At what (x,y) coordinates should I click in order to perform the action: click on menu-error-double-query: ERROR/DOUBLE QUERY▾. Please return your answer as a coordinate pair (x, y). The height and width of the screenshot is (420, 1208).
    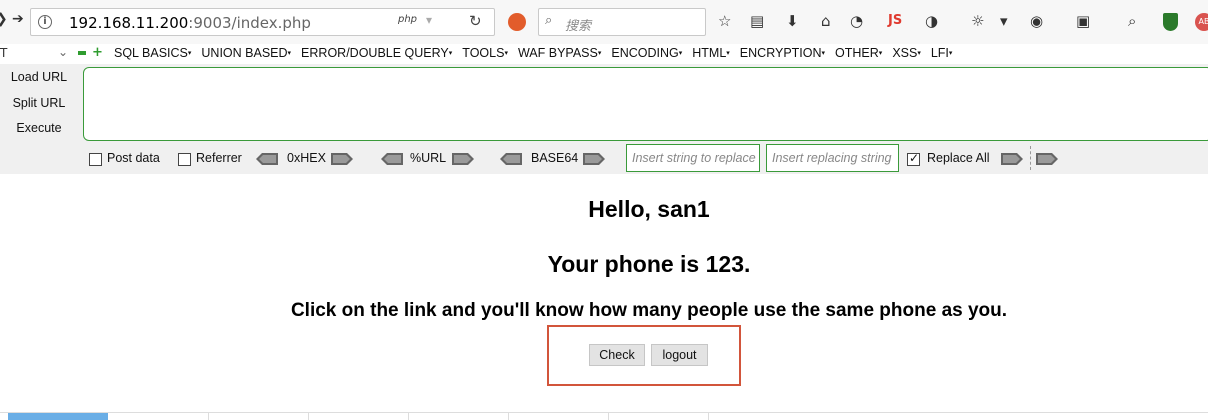
    Looking at the image, I should click on (376, 53).